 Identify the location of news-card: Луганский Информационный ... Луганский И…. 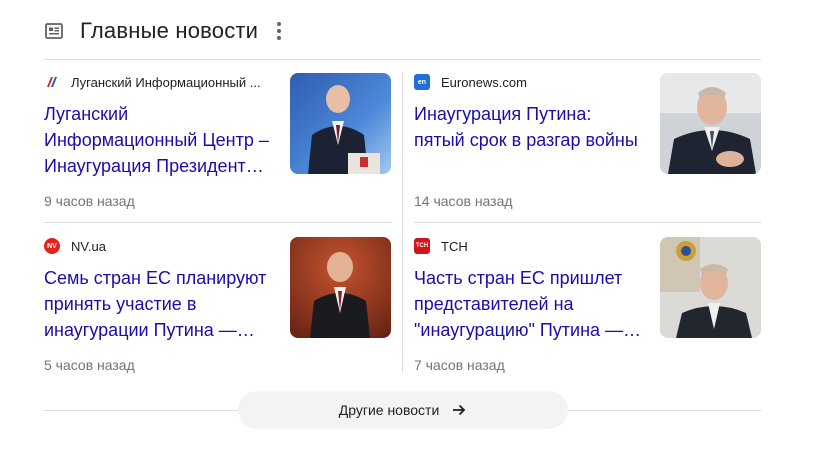
(217, 148).